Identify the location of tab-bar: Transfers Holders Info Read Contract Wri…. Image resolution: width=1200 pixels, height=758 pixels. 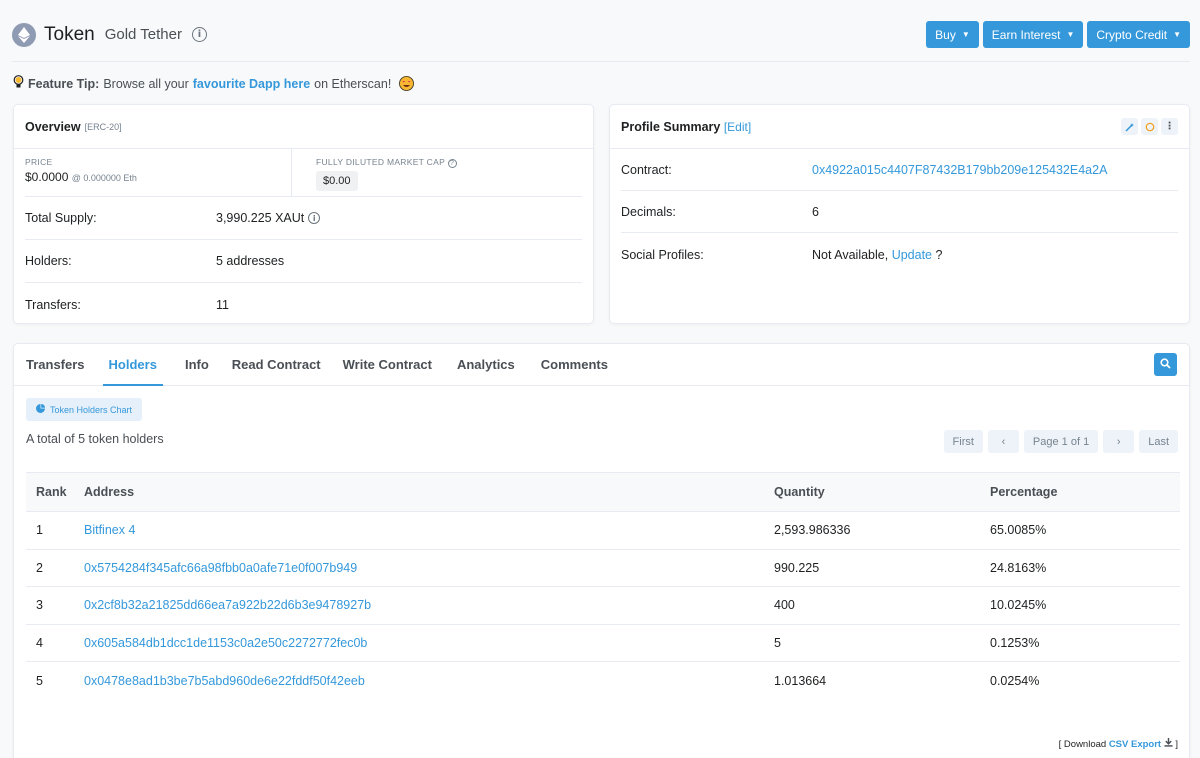
(601, 365).